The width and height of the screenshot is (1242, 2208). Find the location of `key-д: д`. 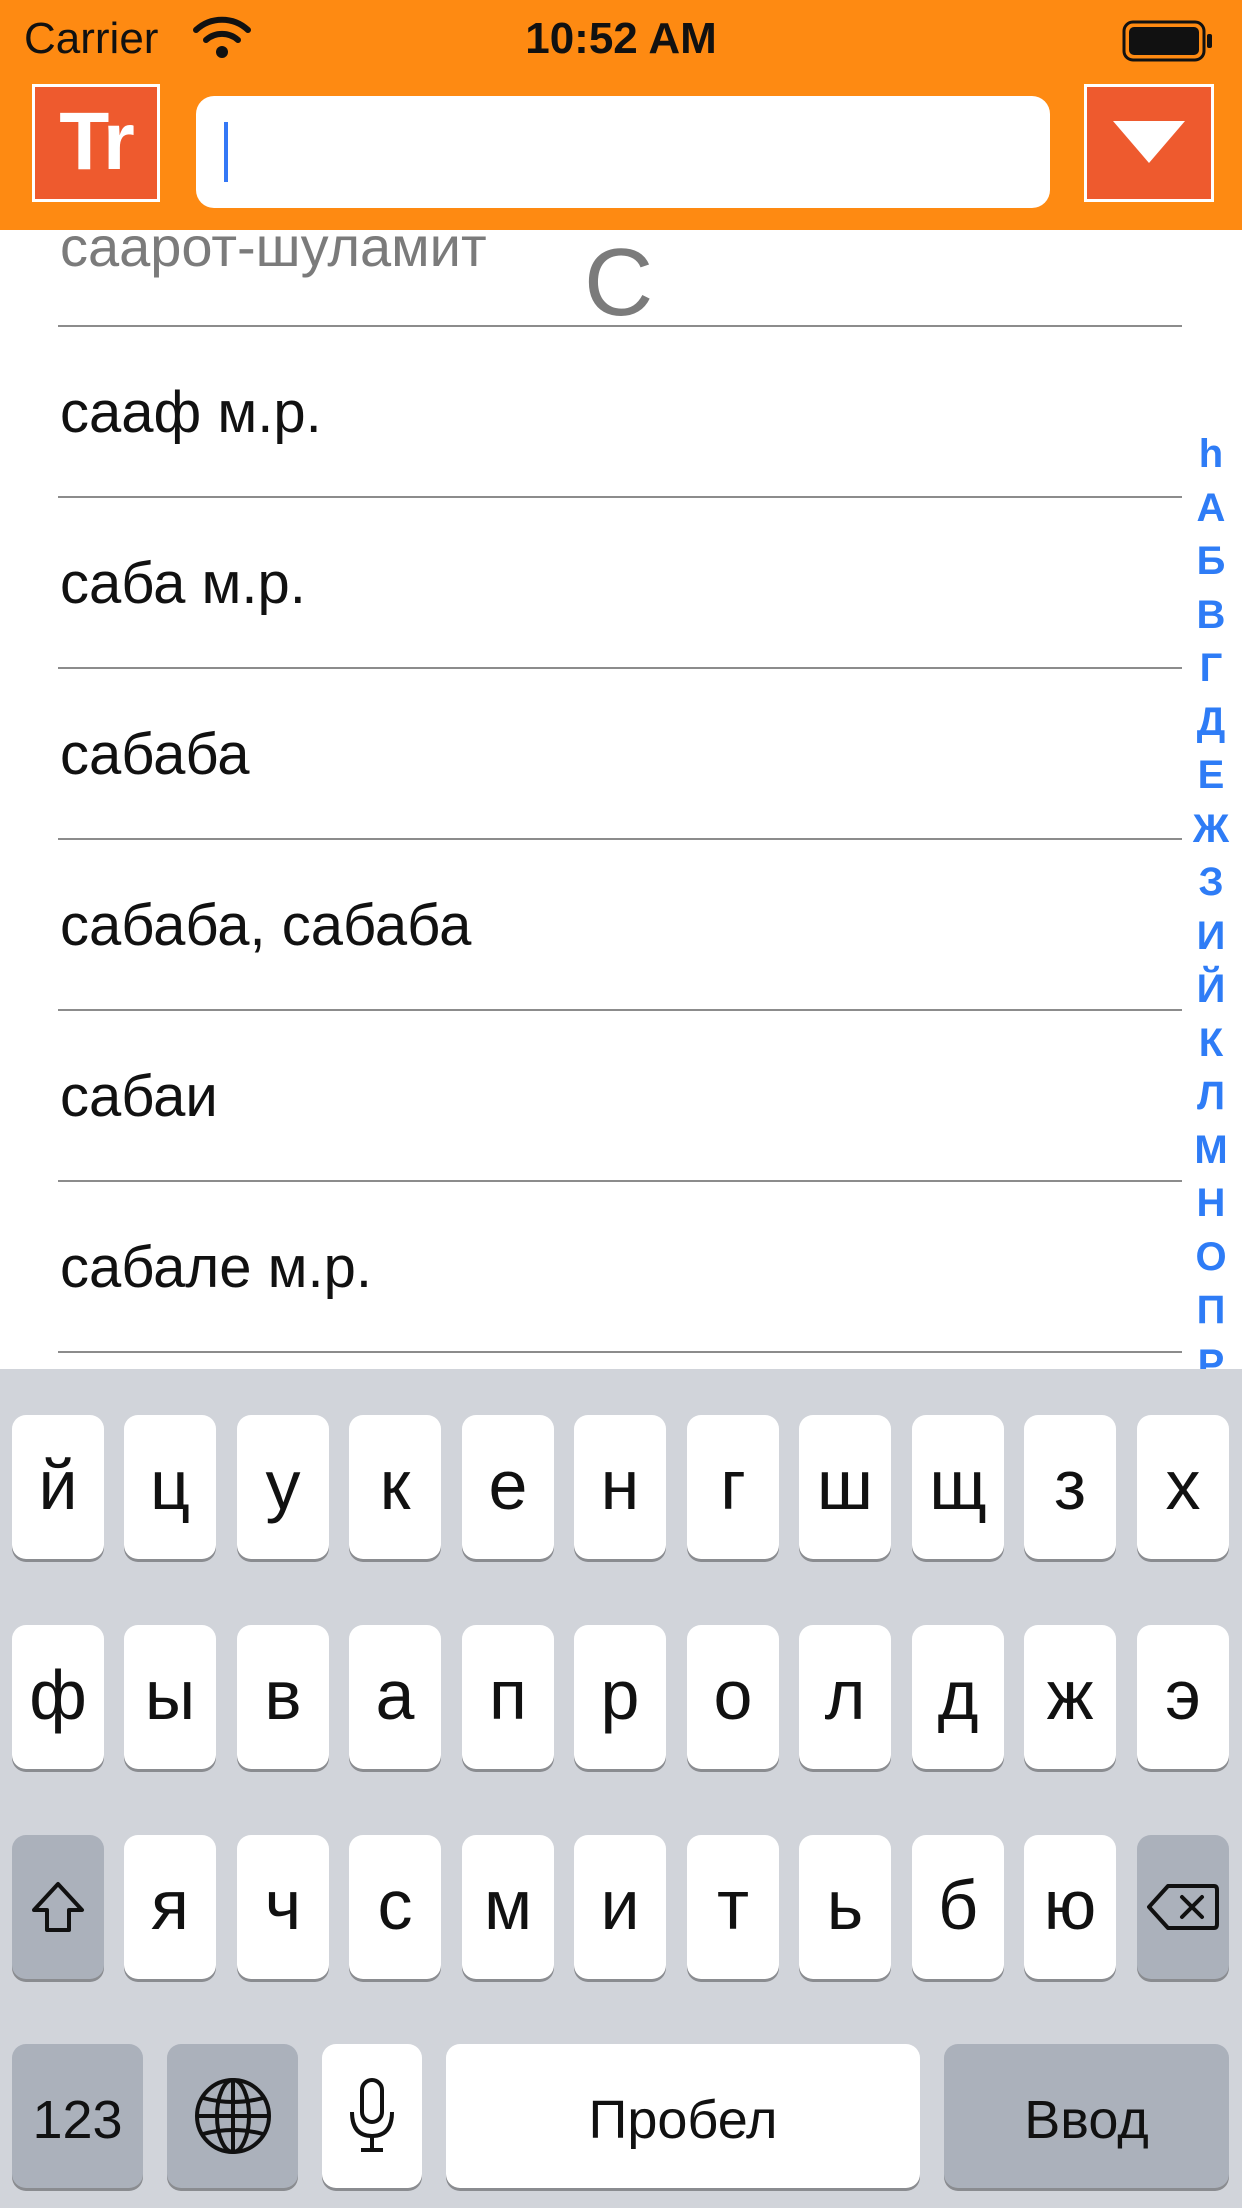

key-д: д is located at coordinates (958, 1697).